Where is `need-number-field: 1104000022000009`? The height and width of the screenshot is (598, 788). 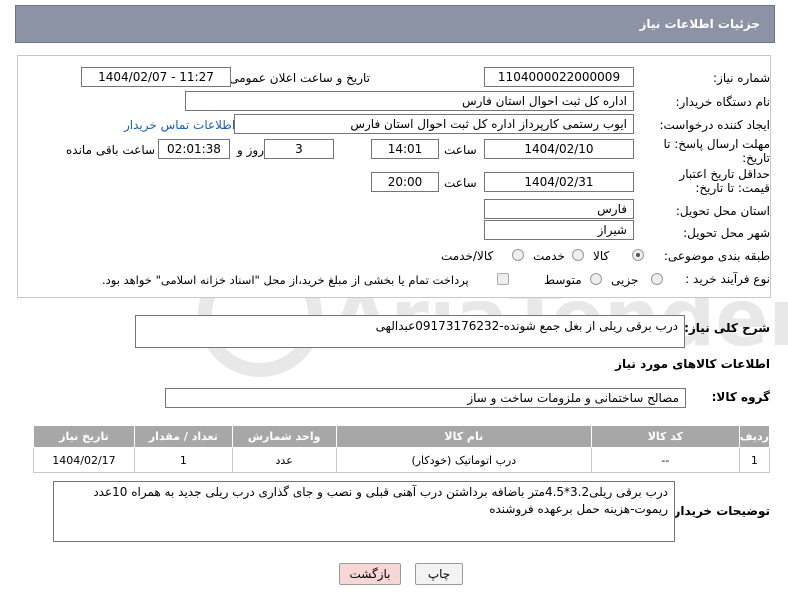 need-number-field: 1104000022000009 is located at coordinates (559, 77).